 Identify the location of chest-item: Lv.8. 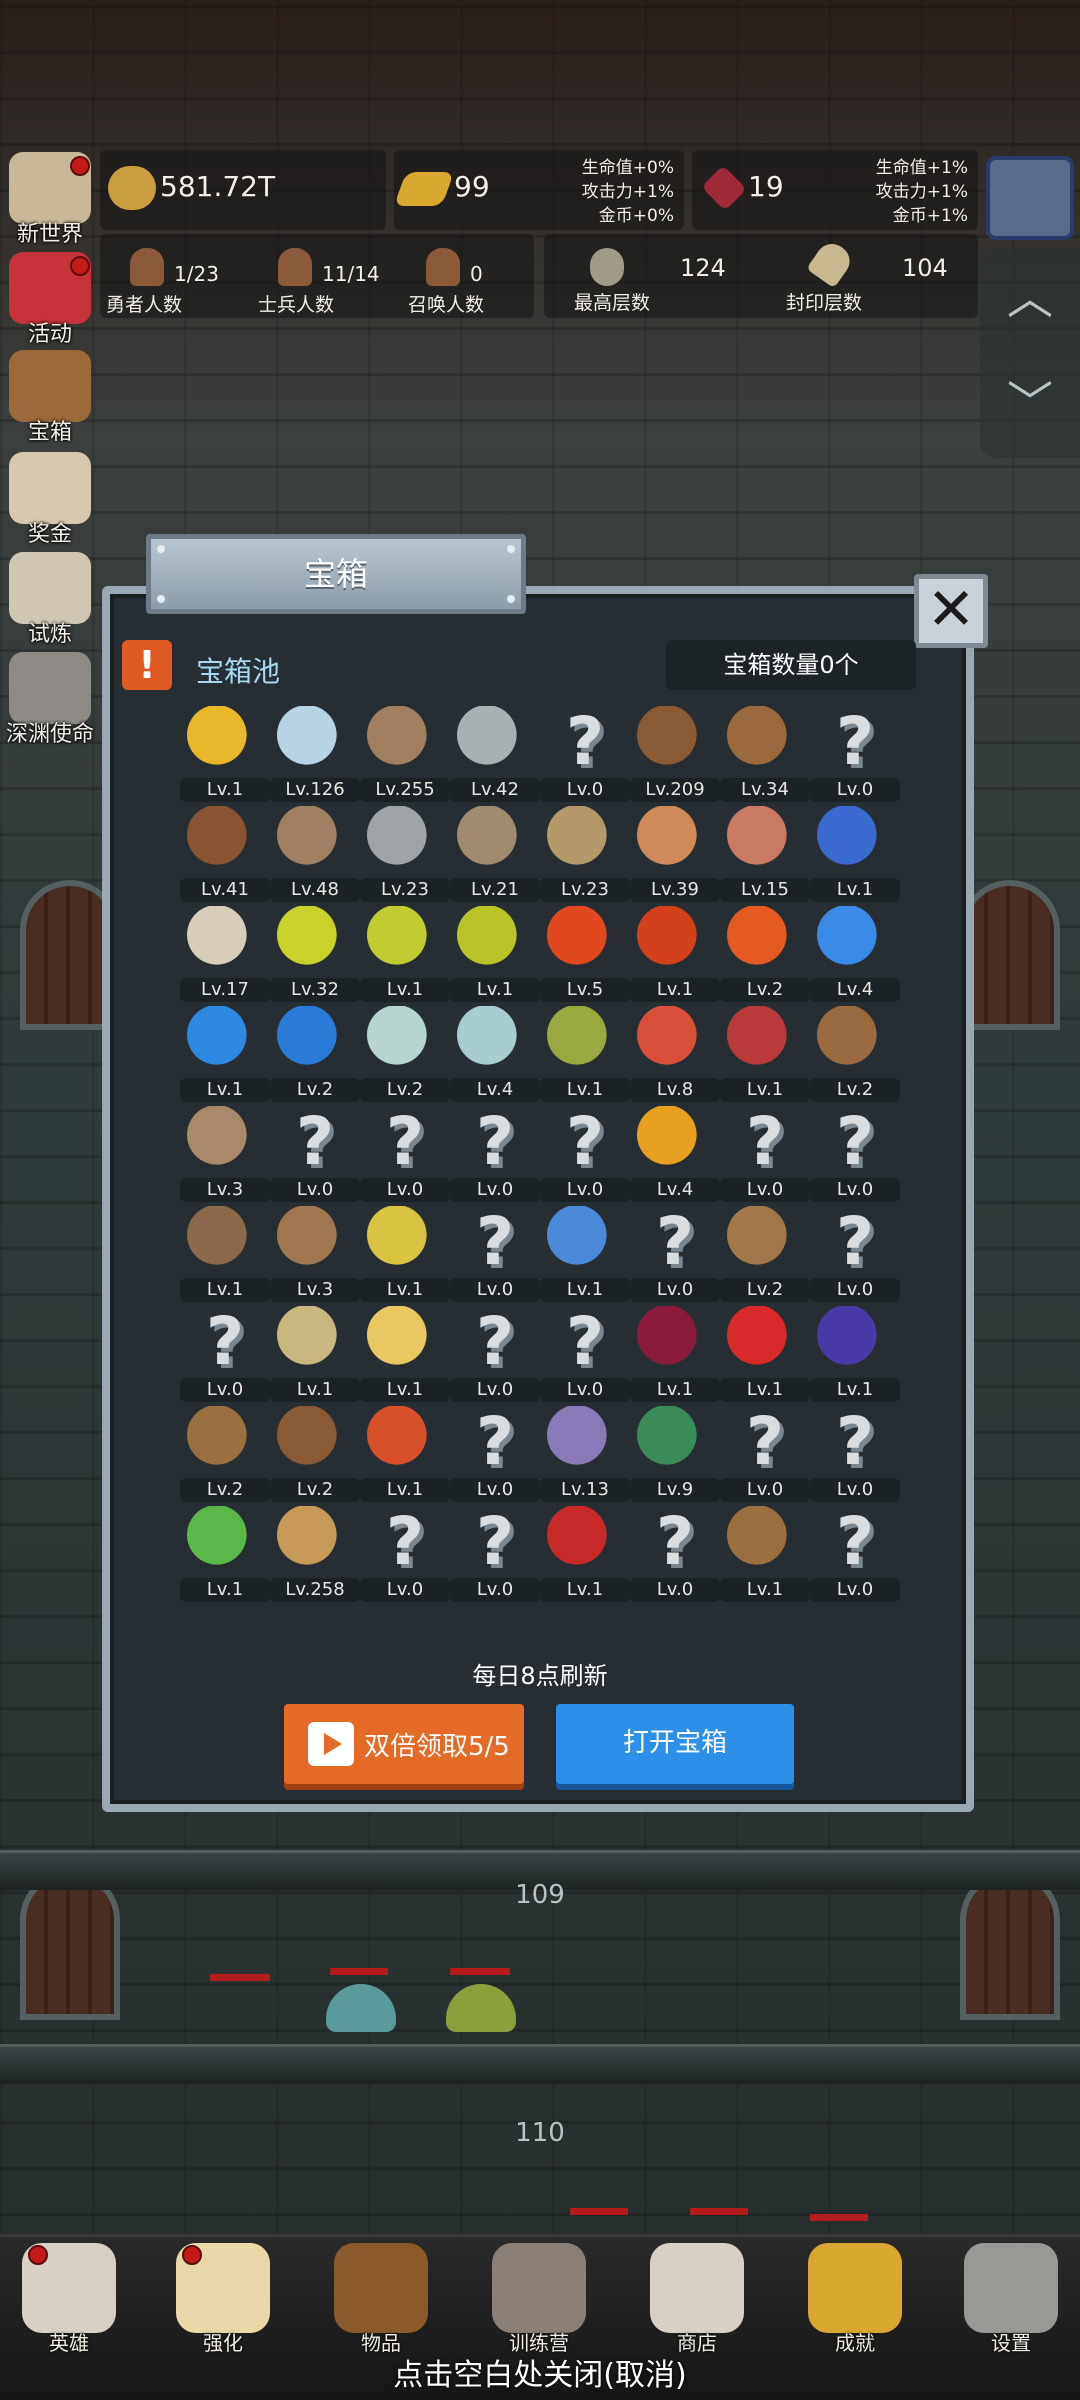
(675, 1051).